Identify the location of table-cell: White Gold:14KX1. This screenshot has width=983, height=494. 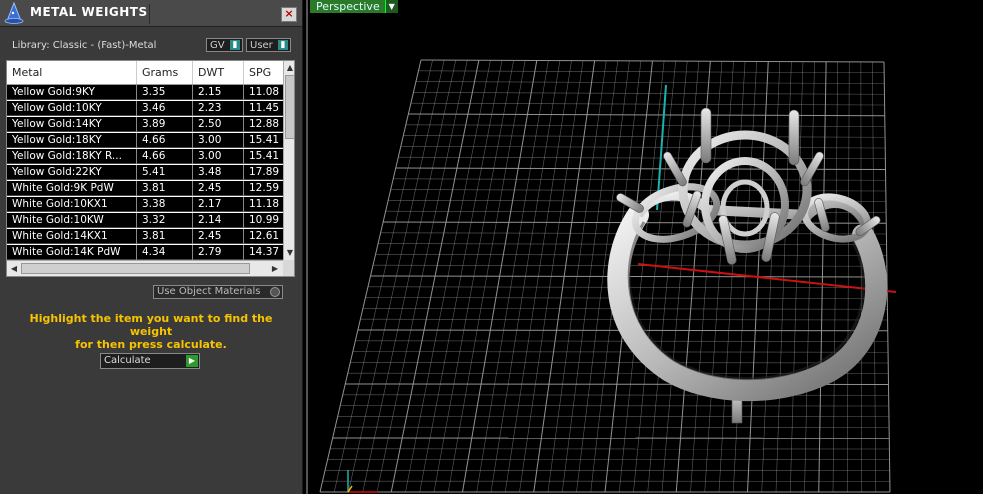
(72, 236).